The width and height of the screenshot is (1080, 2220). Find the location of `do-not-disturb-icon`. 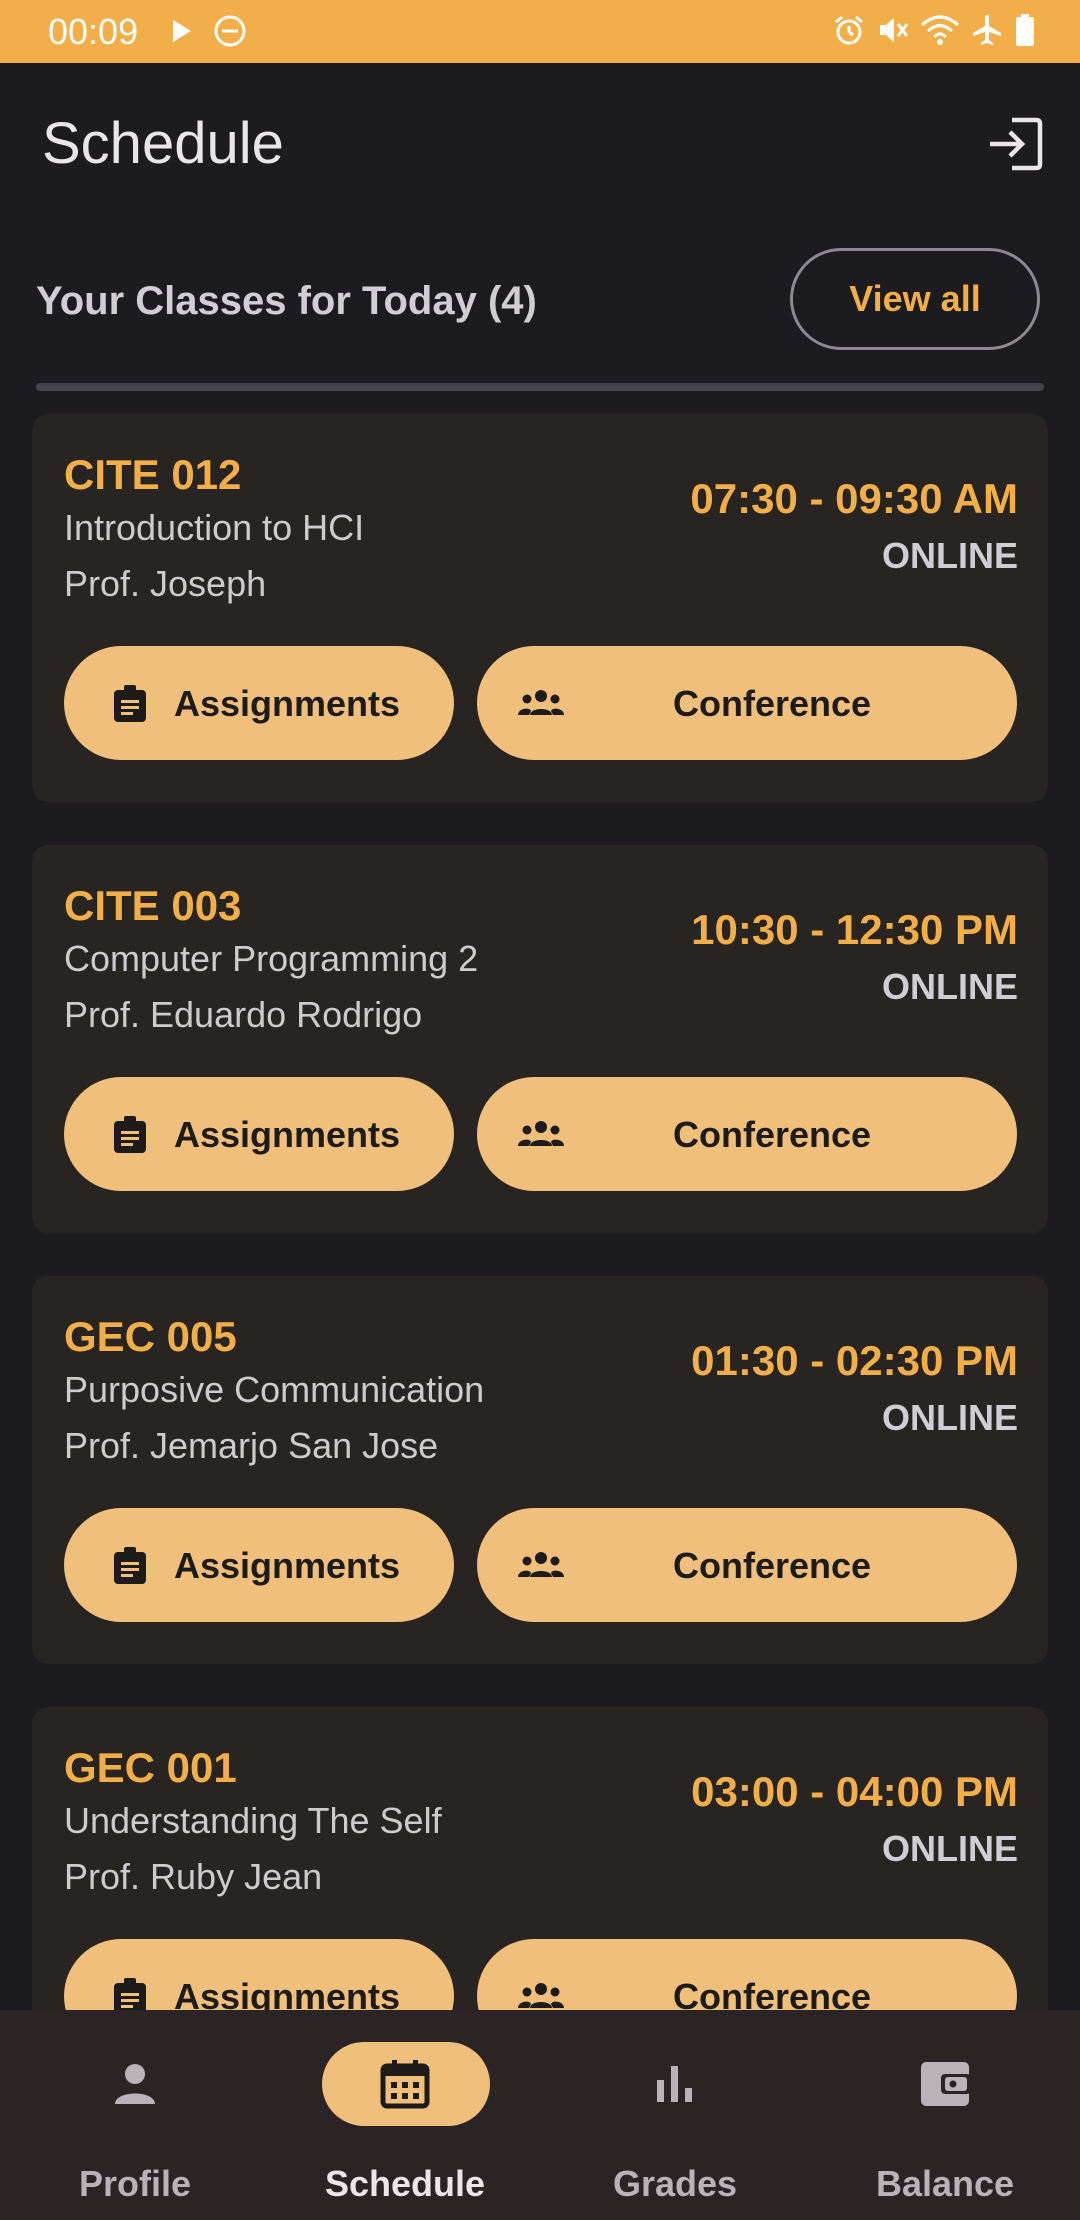

do-not-disturb-icon is located at coordinates (230, 33).